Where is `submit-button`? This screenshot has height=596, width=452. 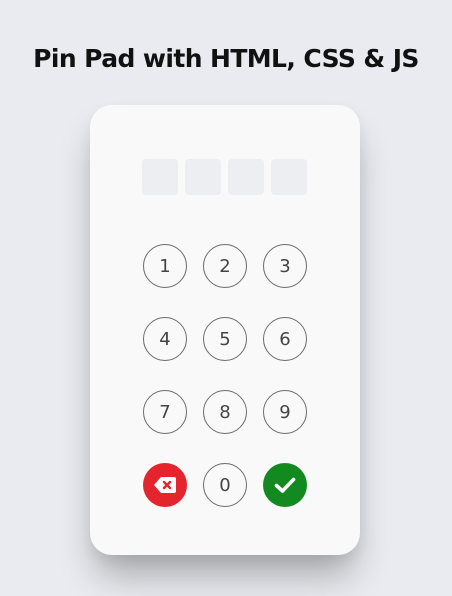 submit-button is located at coordinates (285, 485).